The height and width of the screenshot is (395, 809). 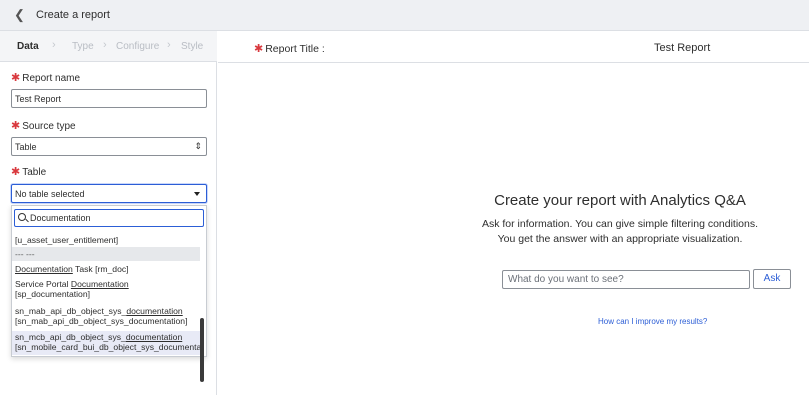 What do you see at coordinates (192, 46) in the screenshot?
I see `tab-style: Style` at bounding box center [192, 46].